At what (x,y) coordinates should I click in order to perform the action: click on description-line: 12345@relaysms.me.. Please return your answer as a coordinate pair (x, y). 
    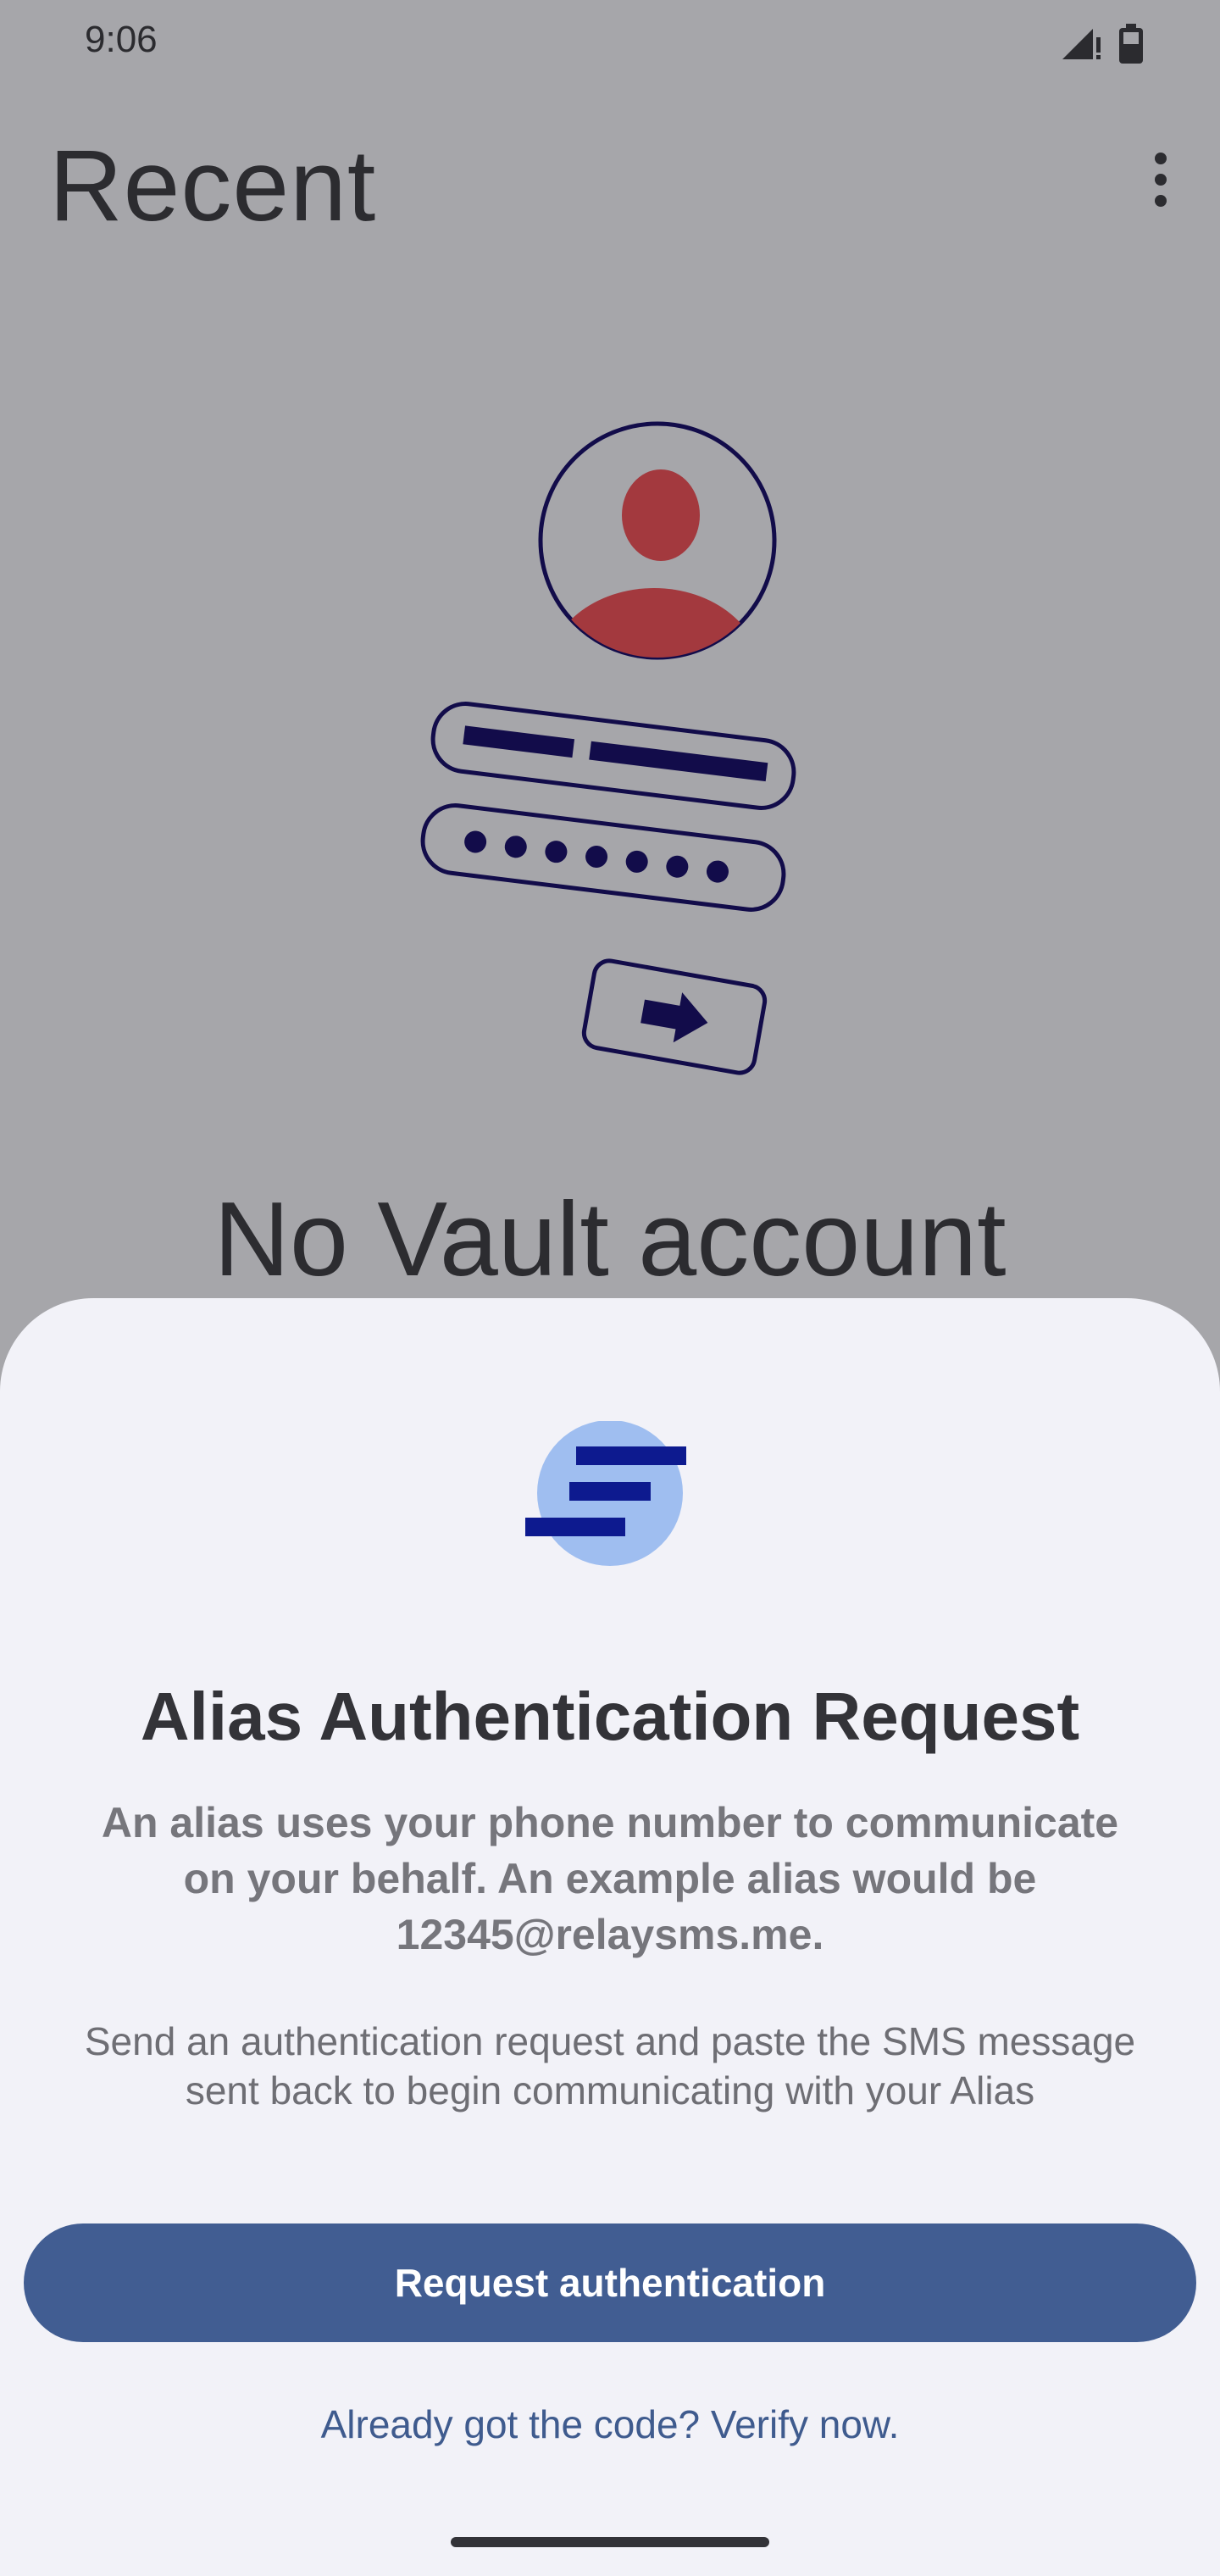
    Looking at the image, I should click on (610, 1934).